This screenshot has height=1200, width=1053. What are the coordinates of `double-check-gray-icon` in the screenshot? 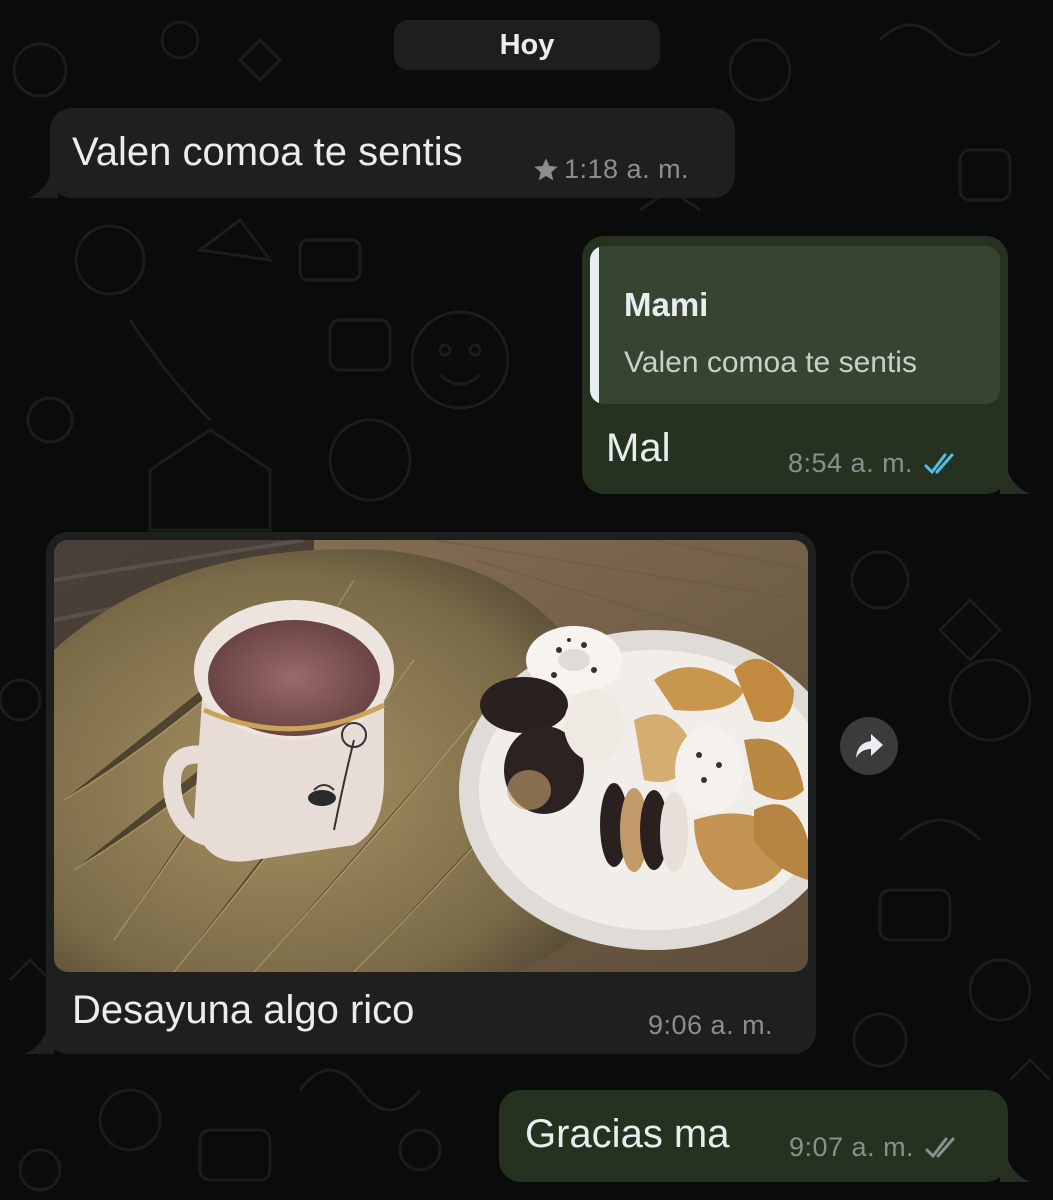 It's located at (940, 1147).